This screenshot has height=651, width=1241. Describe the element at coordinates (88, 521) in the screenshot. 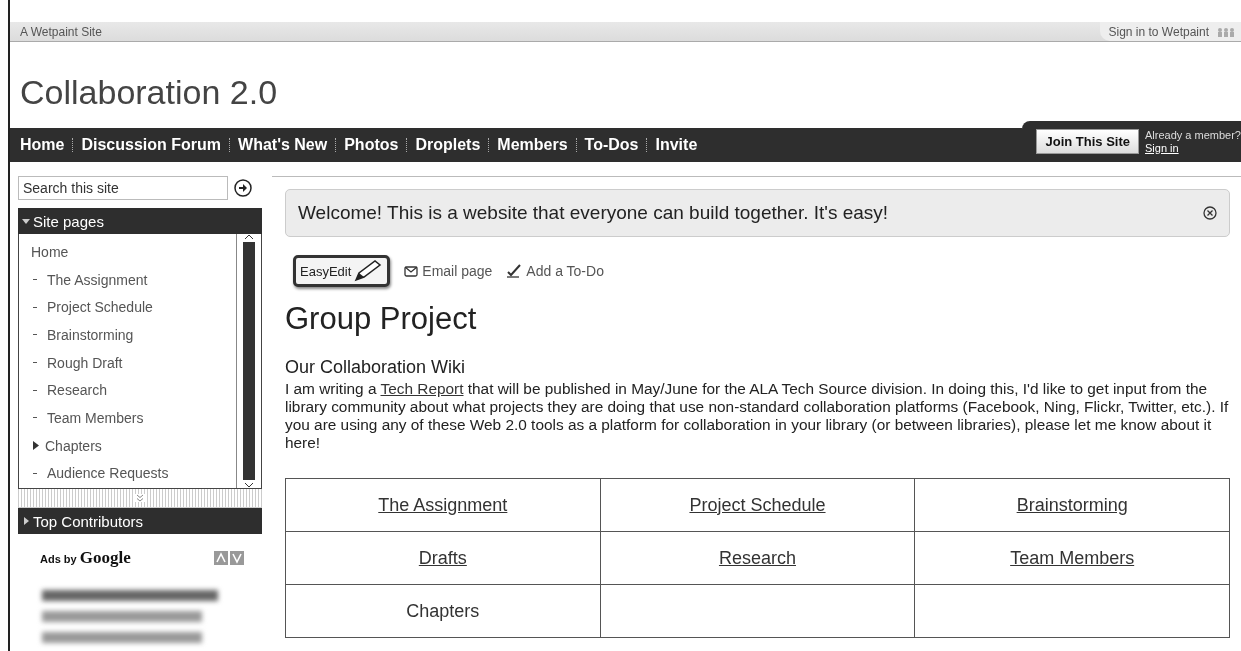

I see `section-title: Top Contributors` at that location.